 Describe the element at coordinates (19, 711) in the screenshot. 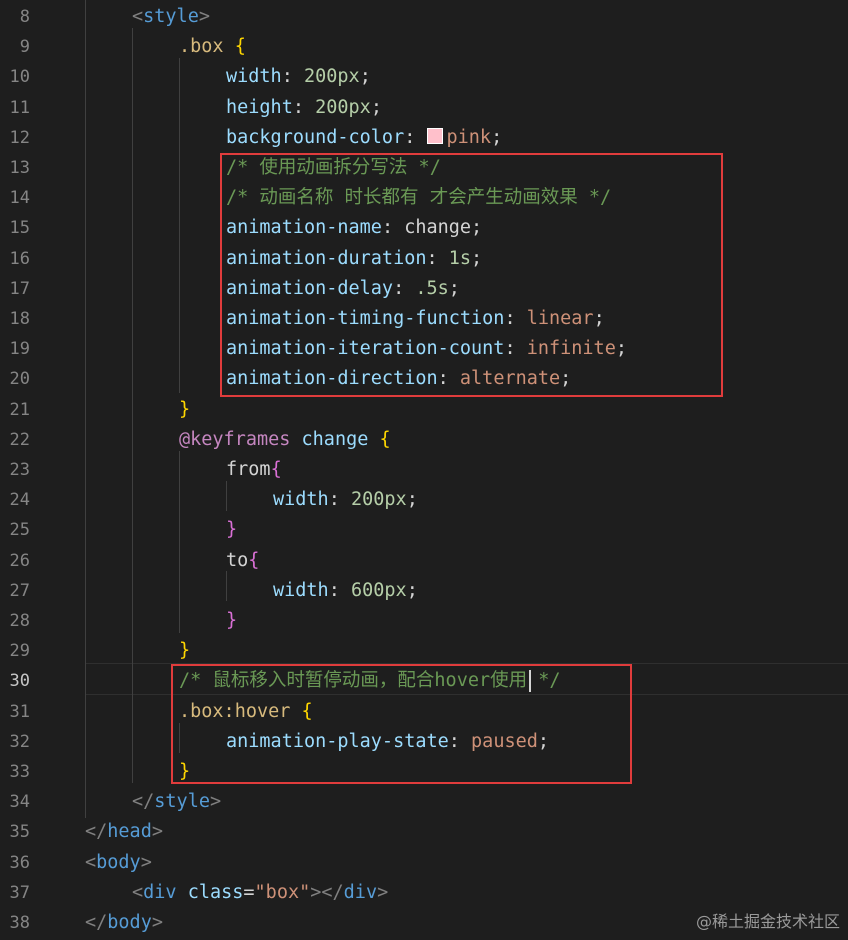

I see `line-number: 31` at that location.